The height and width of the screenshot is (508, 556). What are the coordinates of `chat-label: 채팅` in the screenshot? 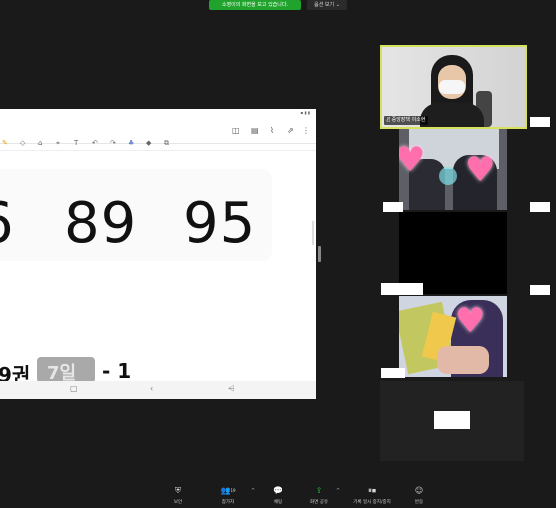 It's located at (278, 502).